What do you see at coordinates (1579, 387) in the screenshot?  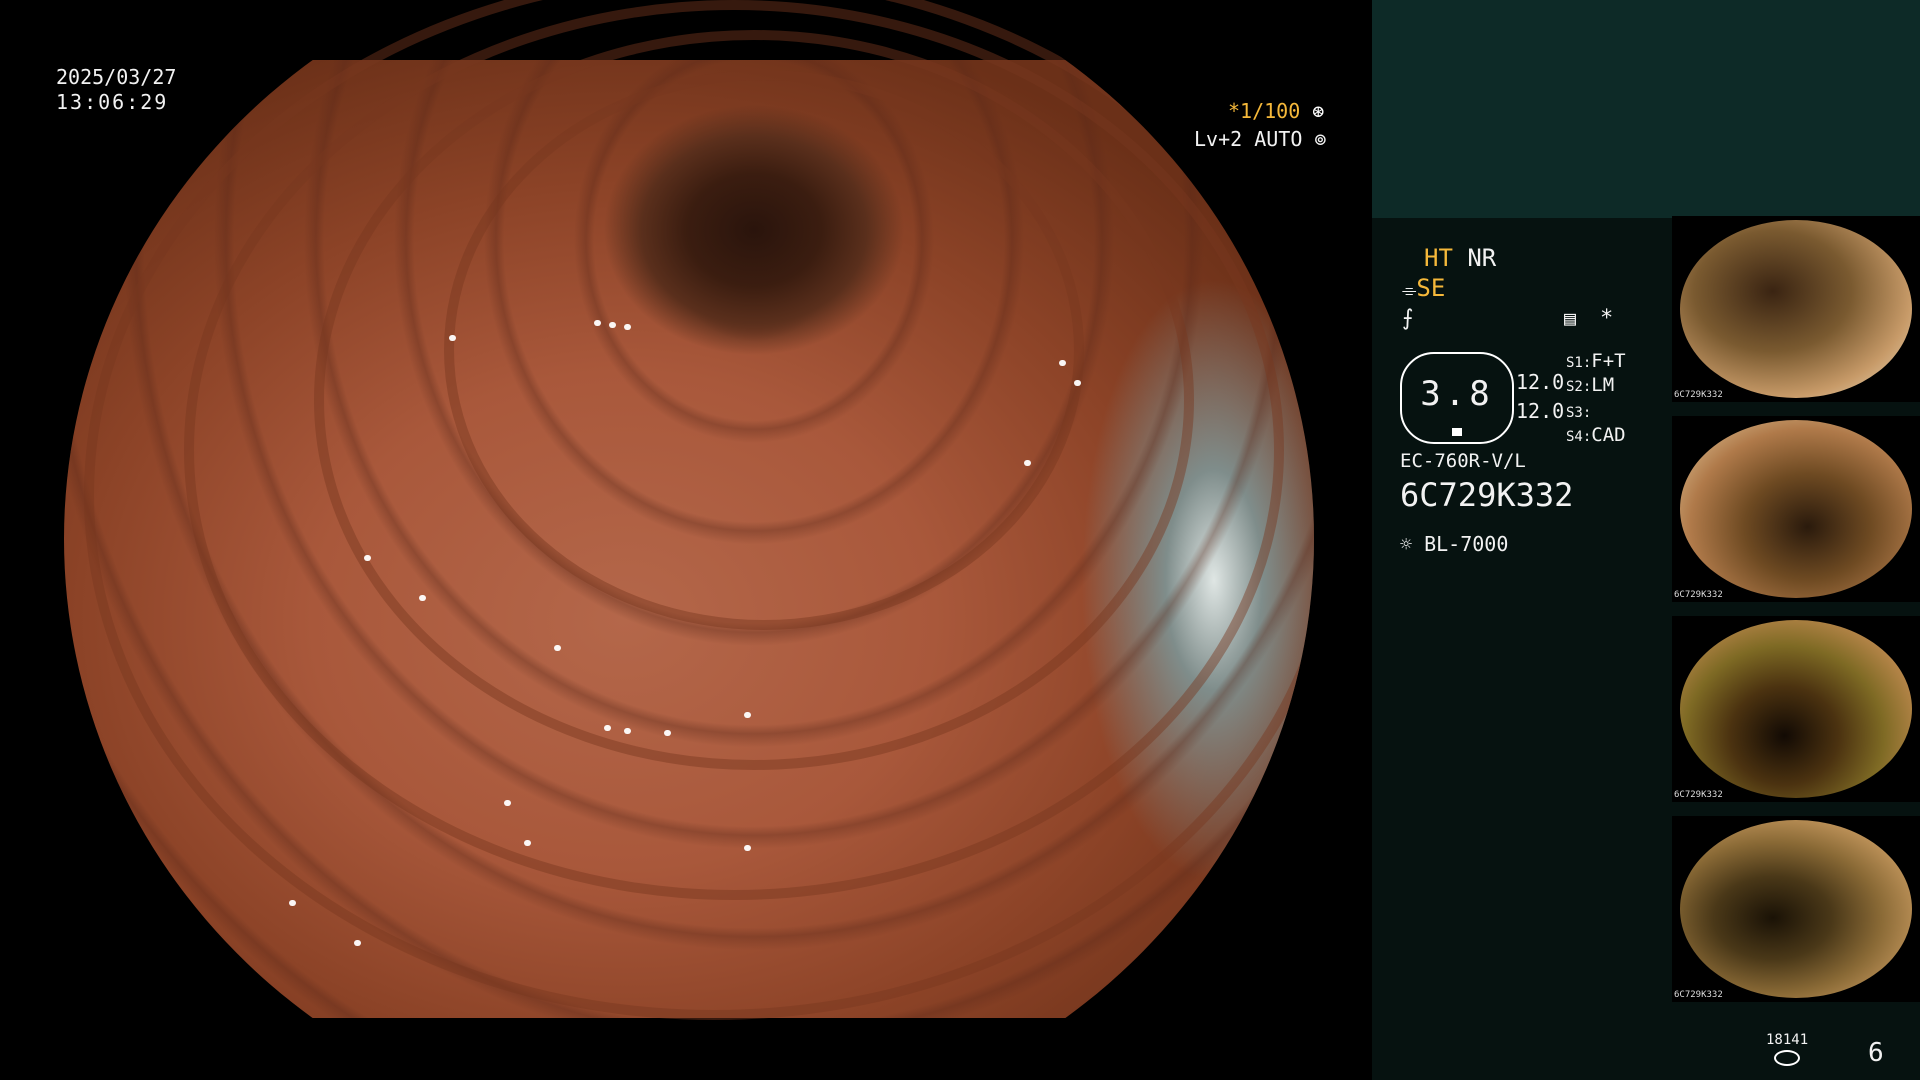 I see `s2-label: S2:` at bounding box center [1579, 387].